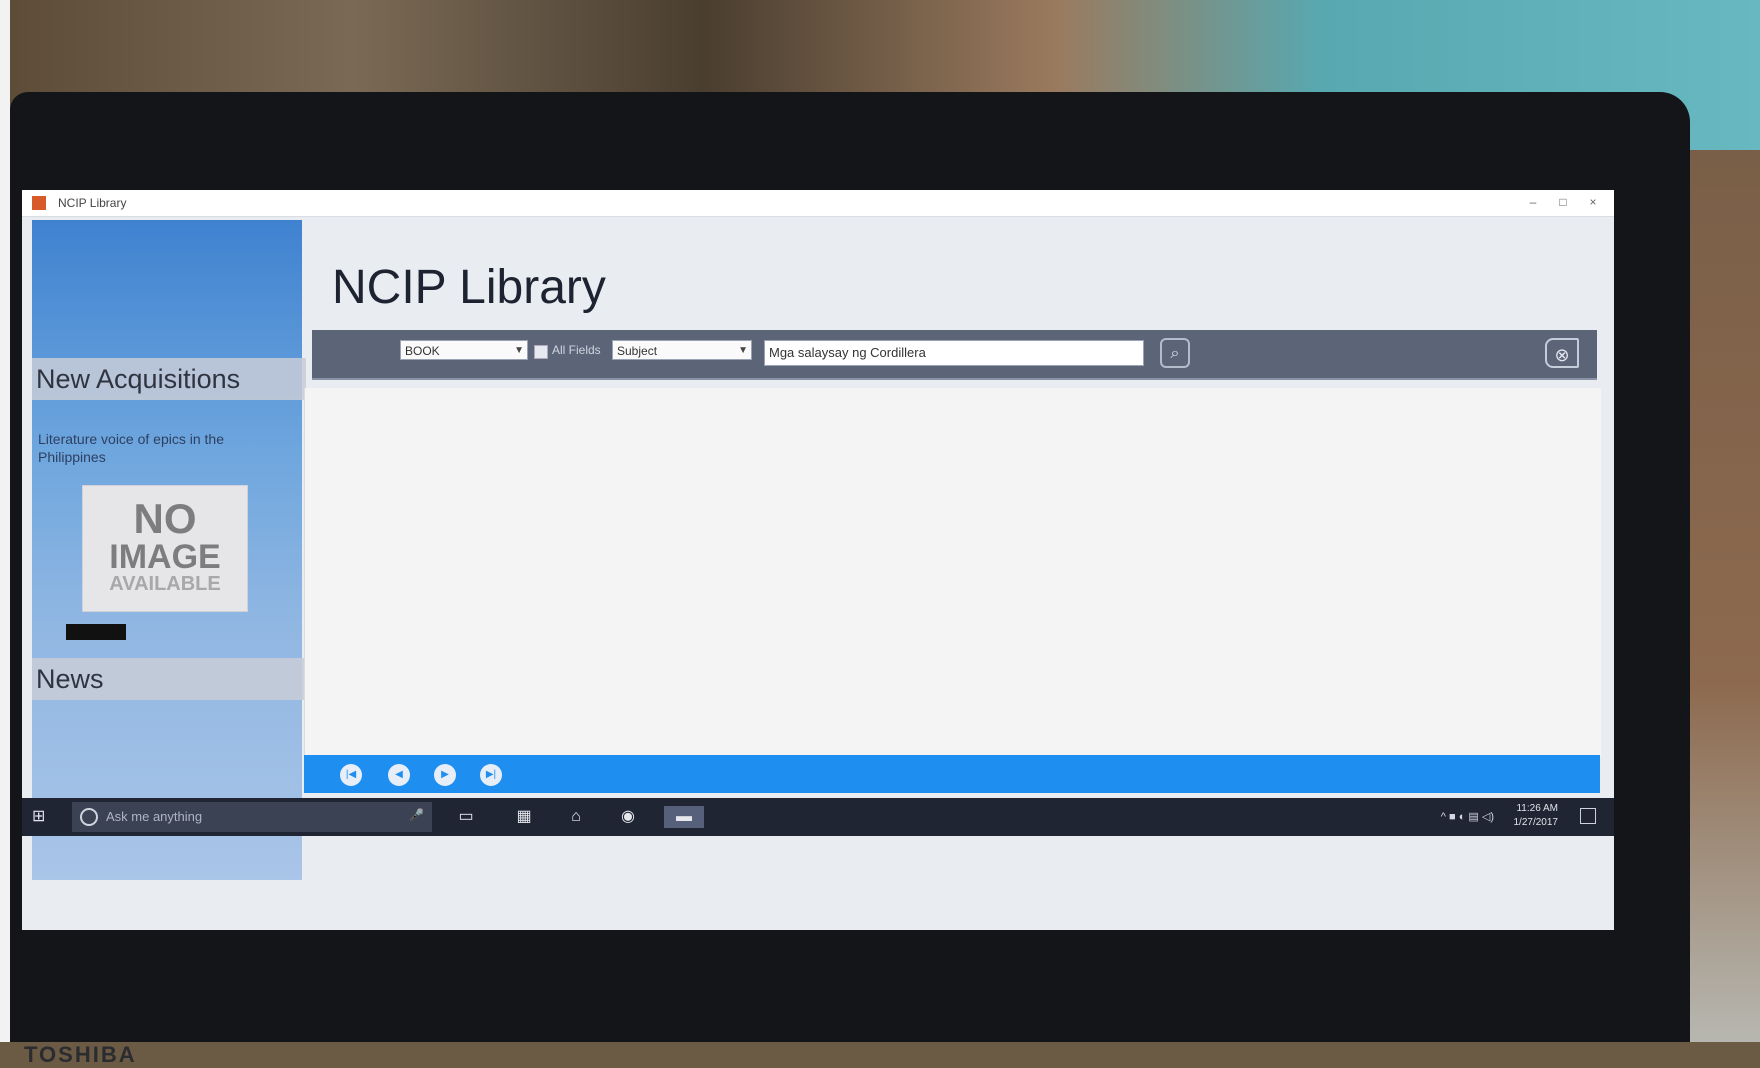  What do you see at coordinates (422, 351) in the screenshot?
I see `category-select-value: BOOK` at bounding box center [422, 351].